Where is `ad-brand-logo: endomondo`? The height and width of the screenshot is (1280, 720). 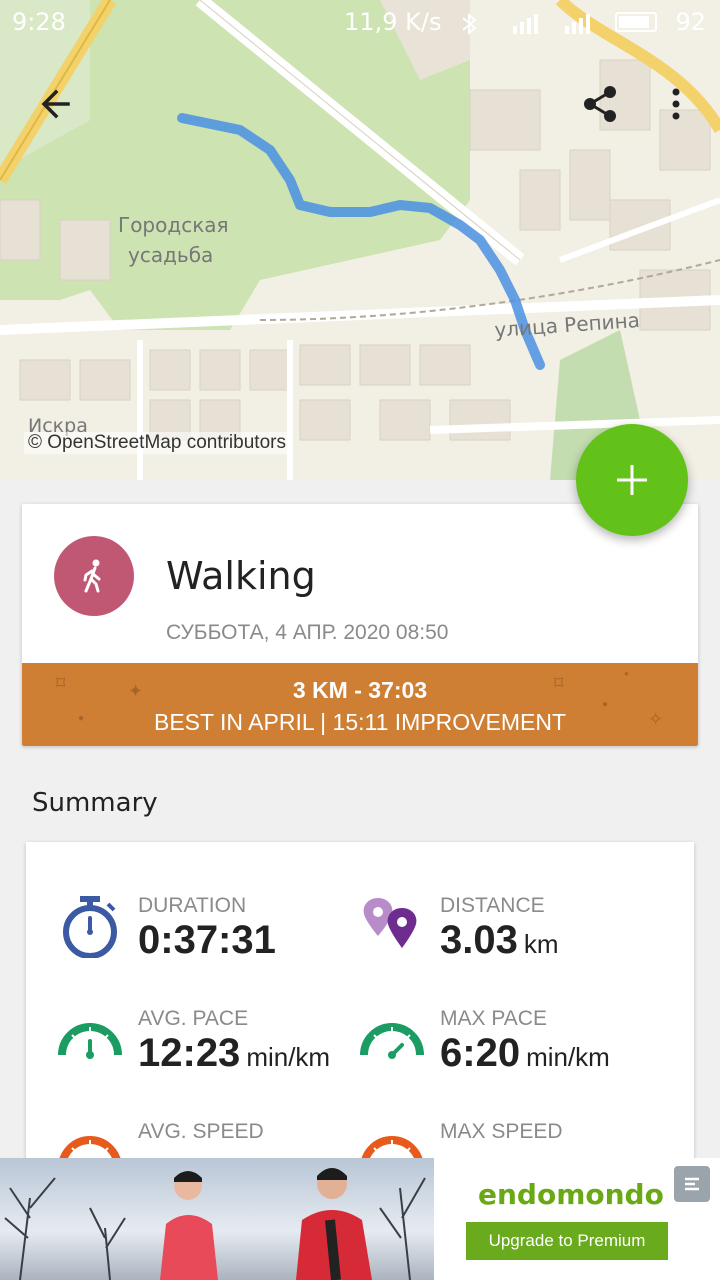
ad-brand-logo: endomondo is located at coordinates (571, 1194).